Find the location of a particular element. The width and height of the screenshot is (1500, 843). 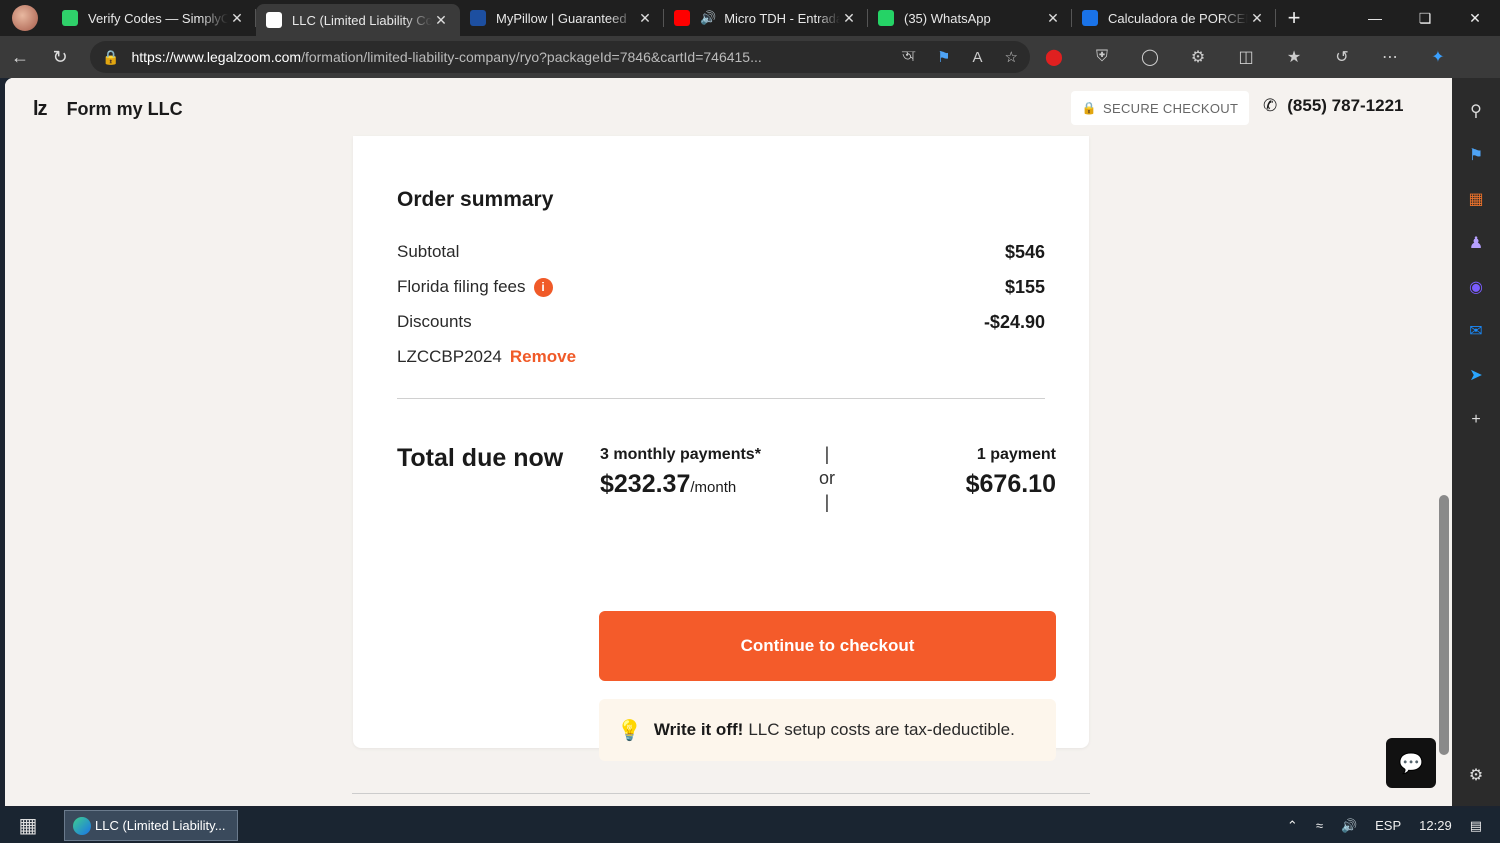

browser-tab: Calculadora de PORCENTAJES✕ is located at coordinates (1174, 18).